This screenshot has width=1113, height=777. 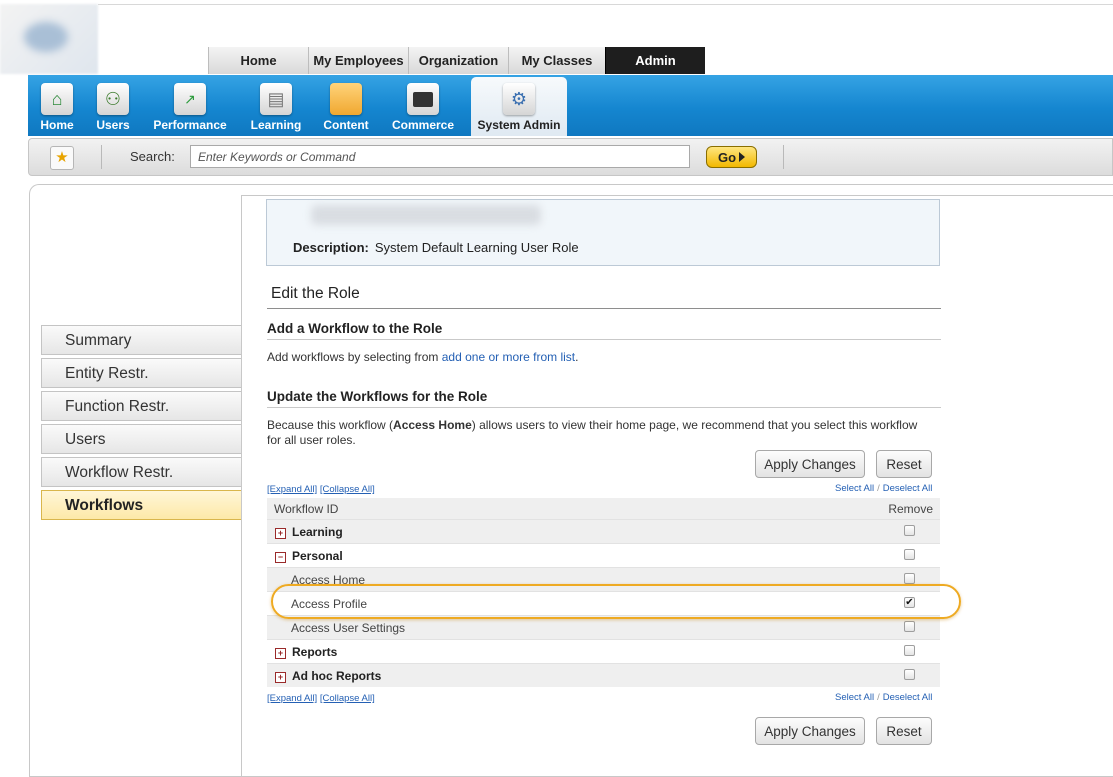 What do you see at coordinates (440, 156) in the screenshot?
I see `search-input` at bounding box center [440, 156].